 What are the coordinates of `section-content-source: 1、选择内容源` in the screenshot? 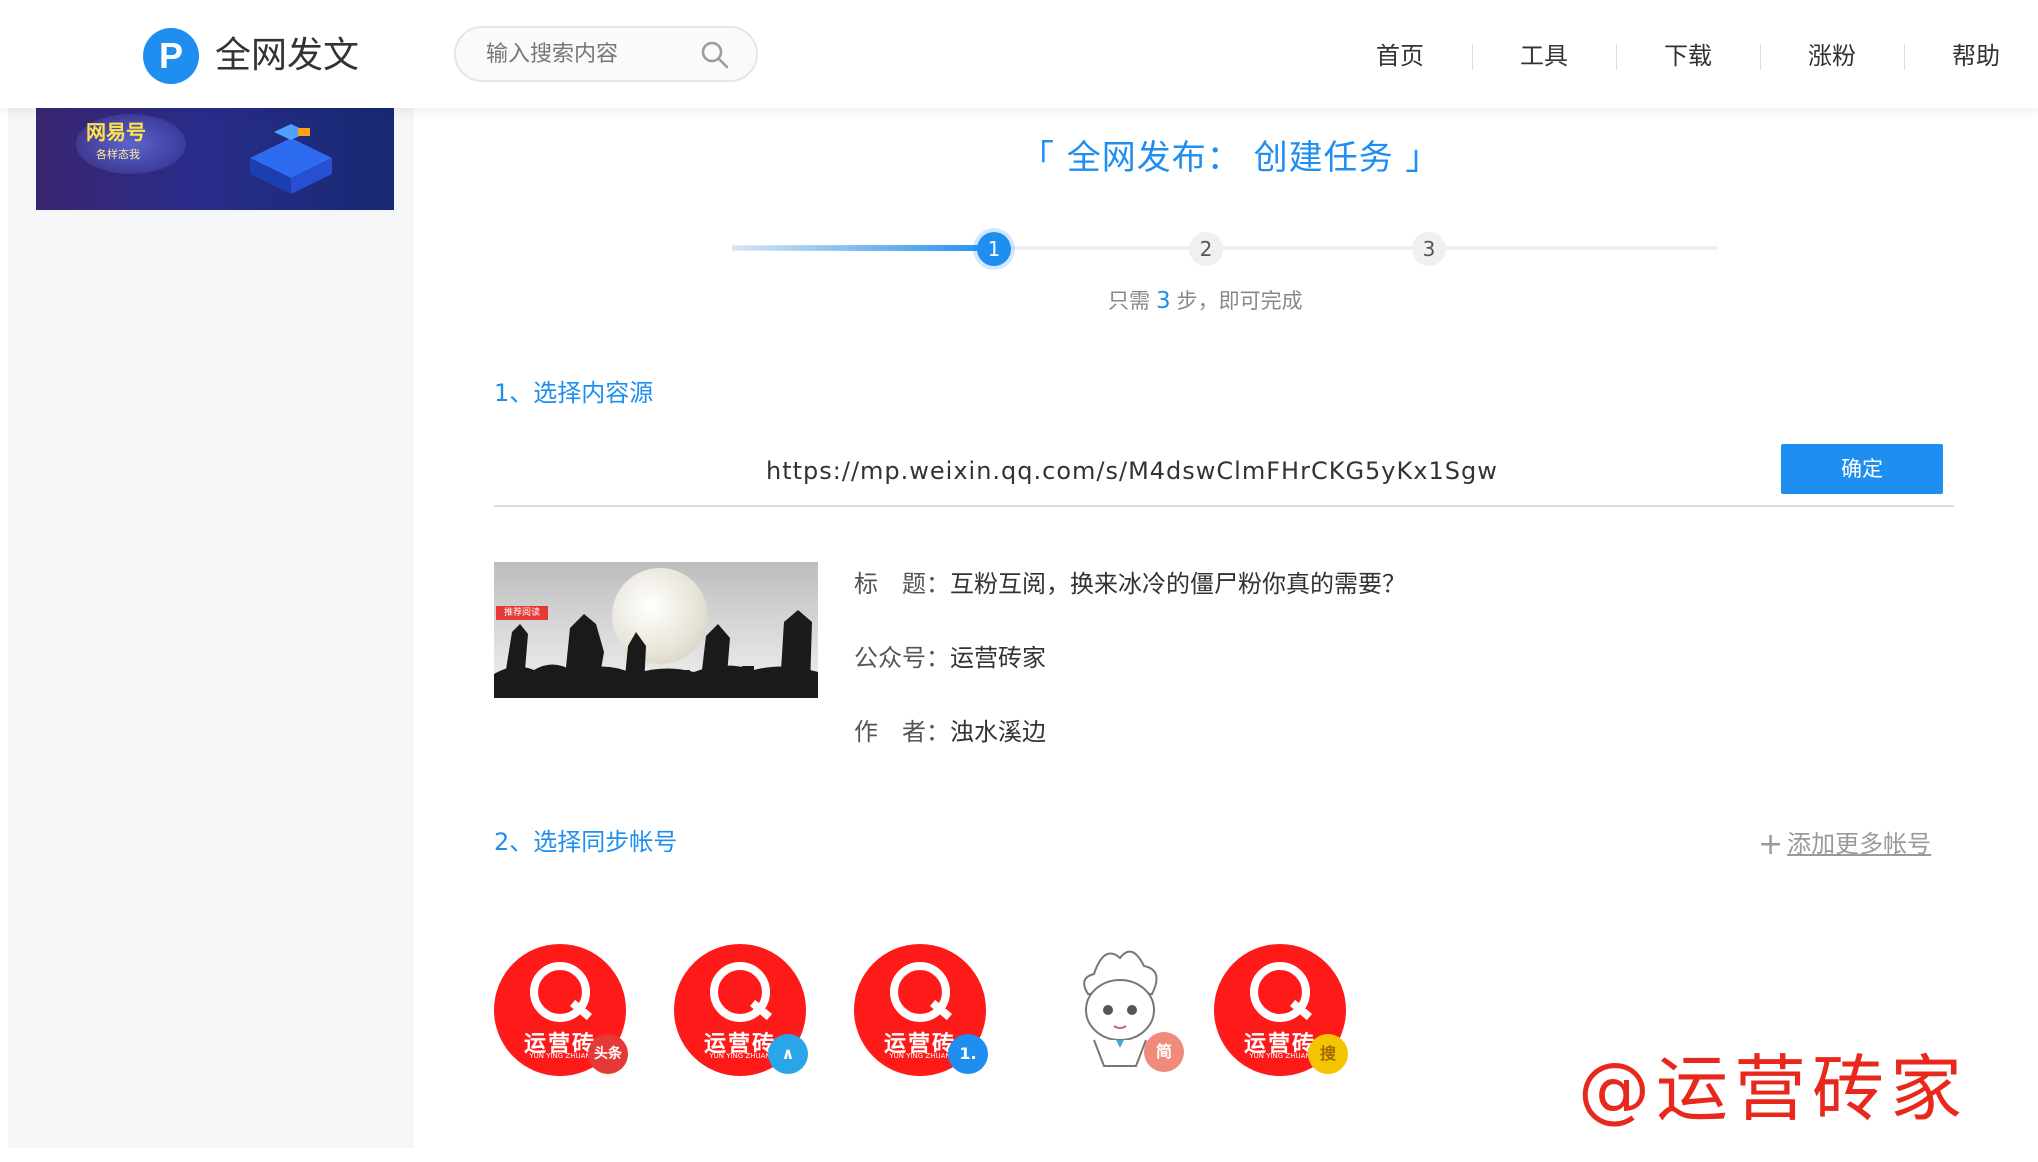 It's located at (574, 393).